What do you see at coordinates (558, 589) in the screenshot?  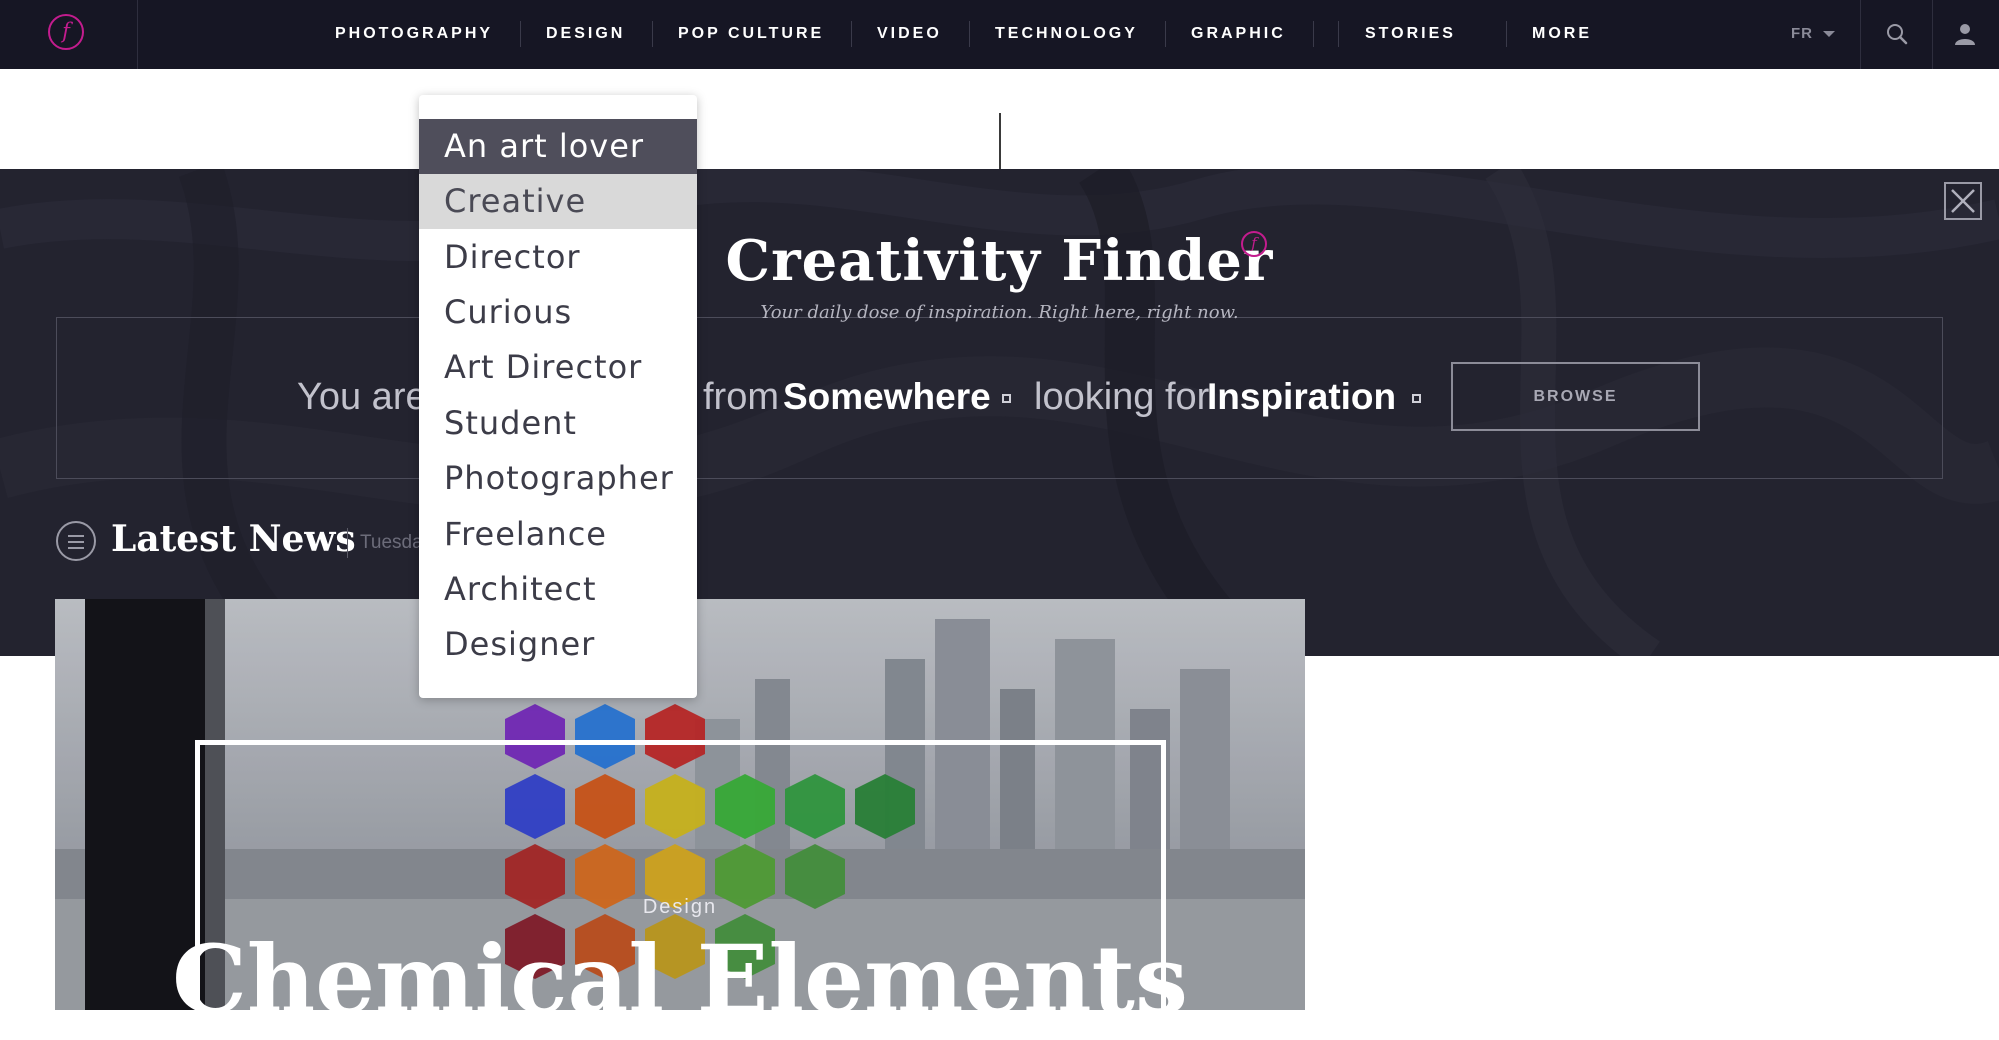 I see `dropdown-option-architect: Architect` at bounding box center [558, 589].